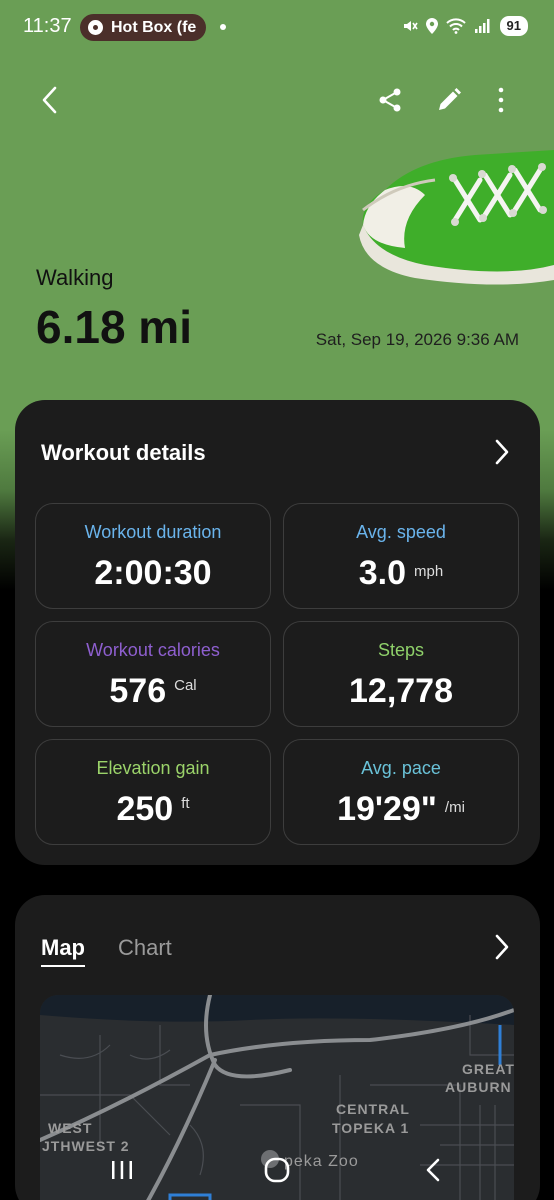  I want to click on recent-apps-button, so click(122, 1170).